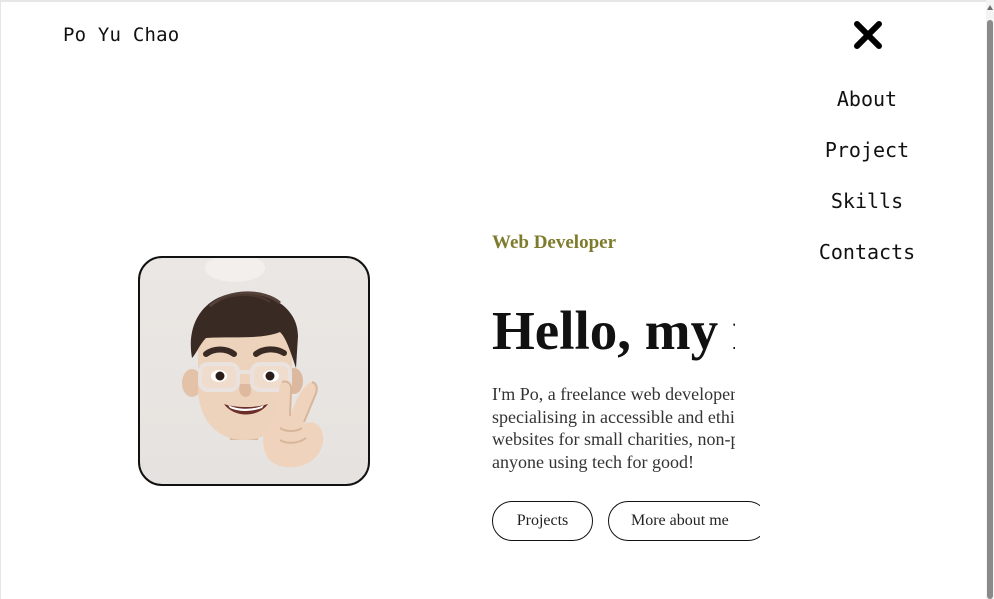  What do you see at coordinates (121, 35) in the screenshot?
I see `site-logo: Po Yu Chao` at bounding box center [121, 35].